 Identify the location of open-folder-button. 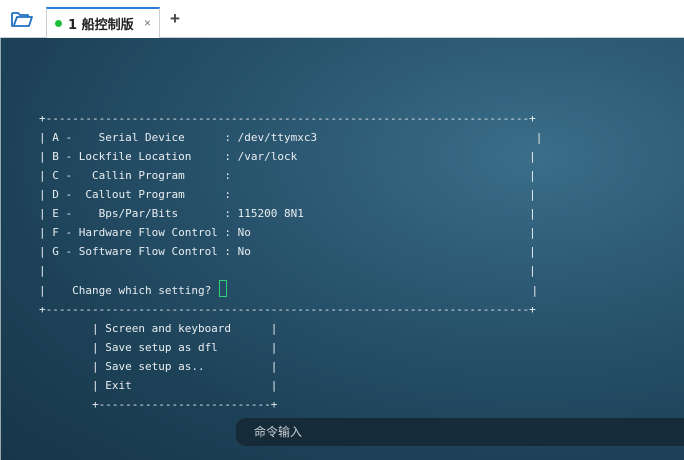
(22, 19).